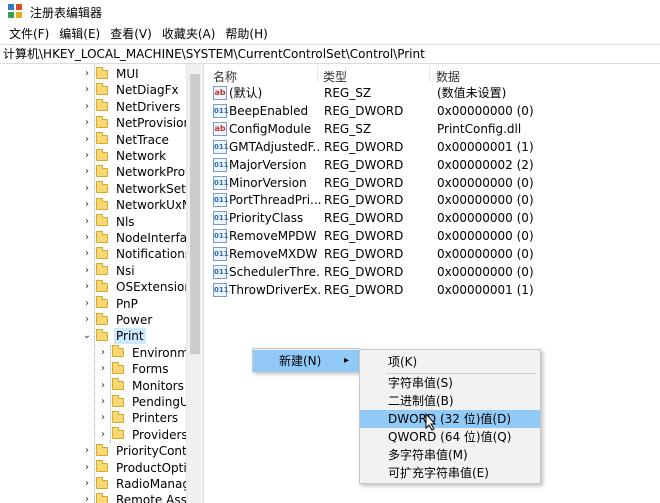 The height and width of the screenshot is (503, 660). What do you see at coordinates (134, 238) in the screenshot?
I see `tree-item: › NodeInterfac` at bounding box center [134, 238].